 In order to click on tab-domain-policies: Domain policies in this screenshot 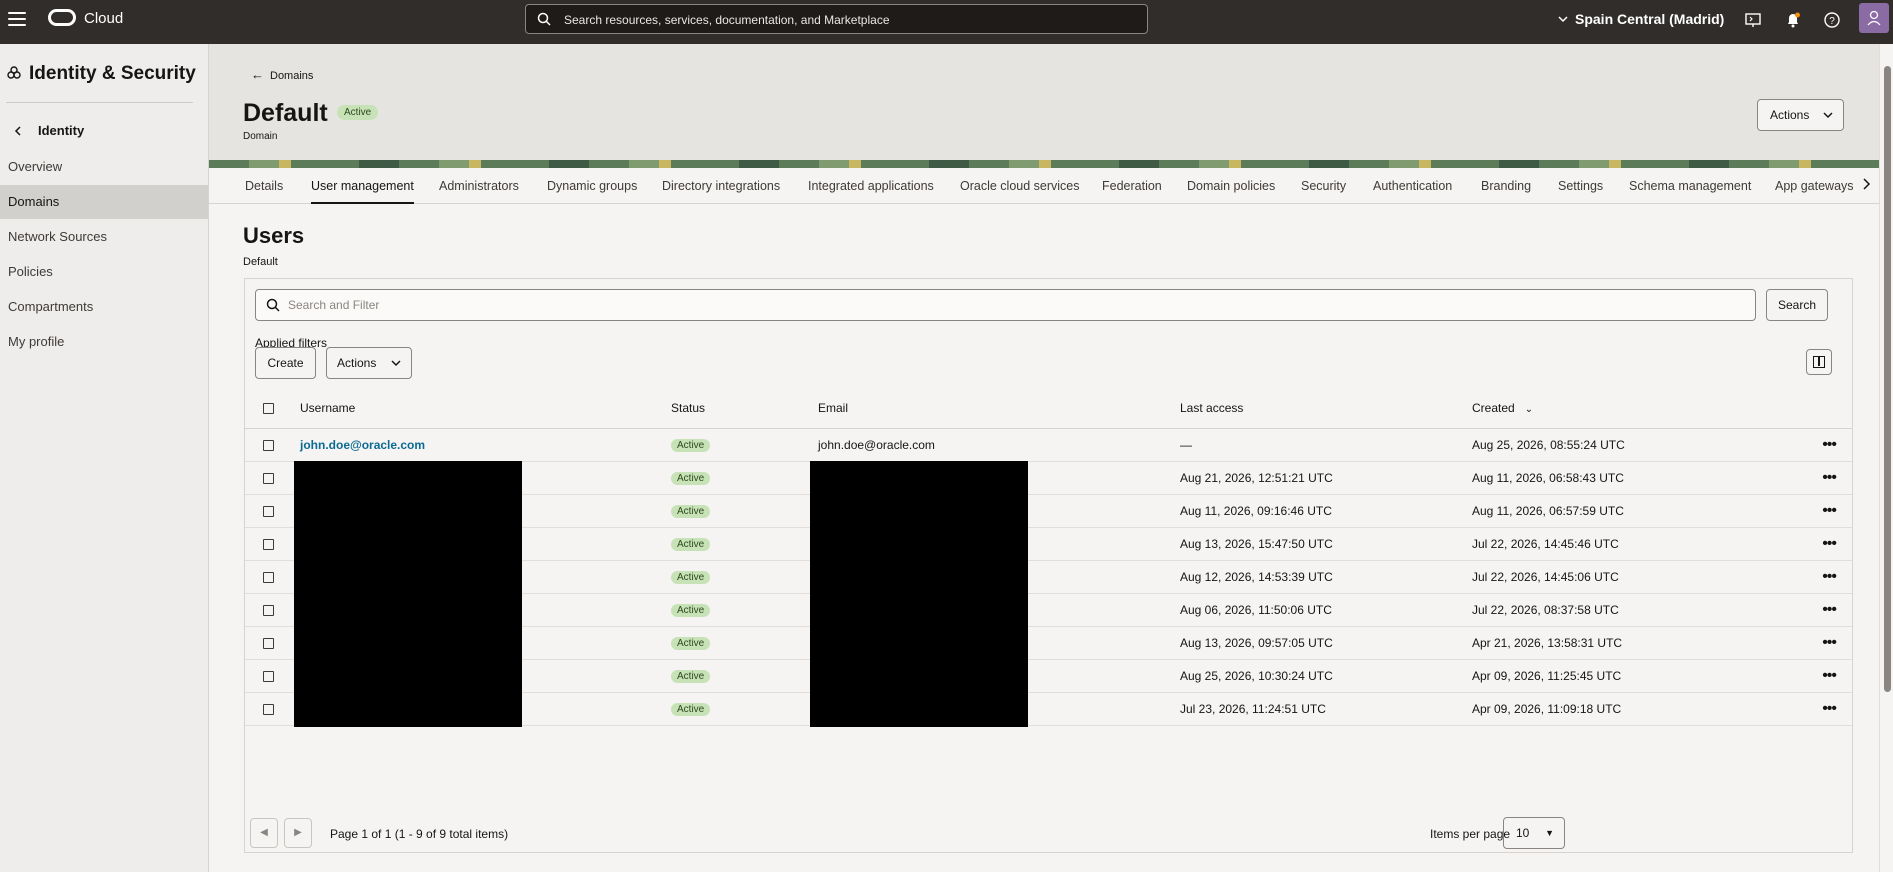, I will do `click(1231, 186)`.